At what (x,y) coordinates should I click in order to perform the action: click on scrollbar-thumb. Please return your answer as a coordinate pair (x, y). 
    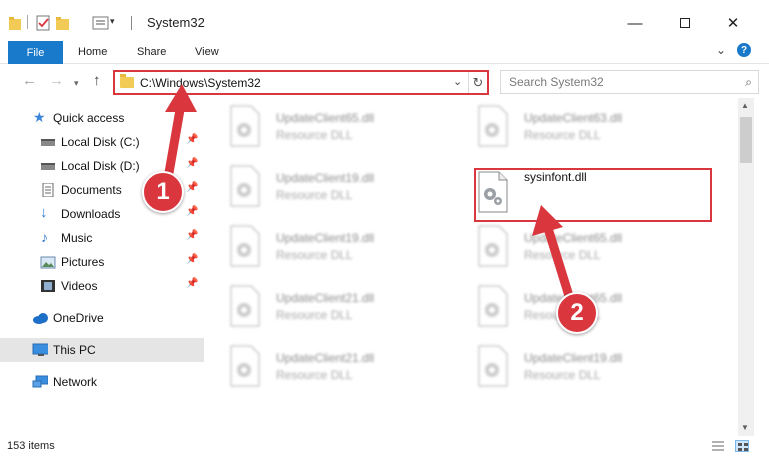
    Looking at the image, I should click on (746, 140).